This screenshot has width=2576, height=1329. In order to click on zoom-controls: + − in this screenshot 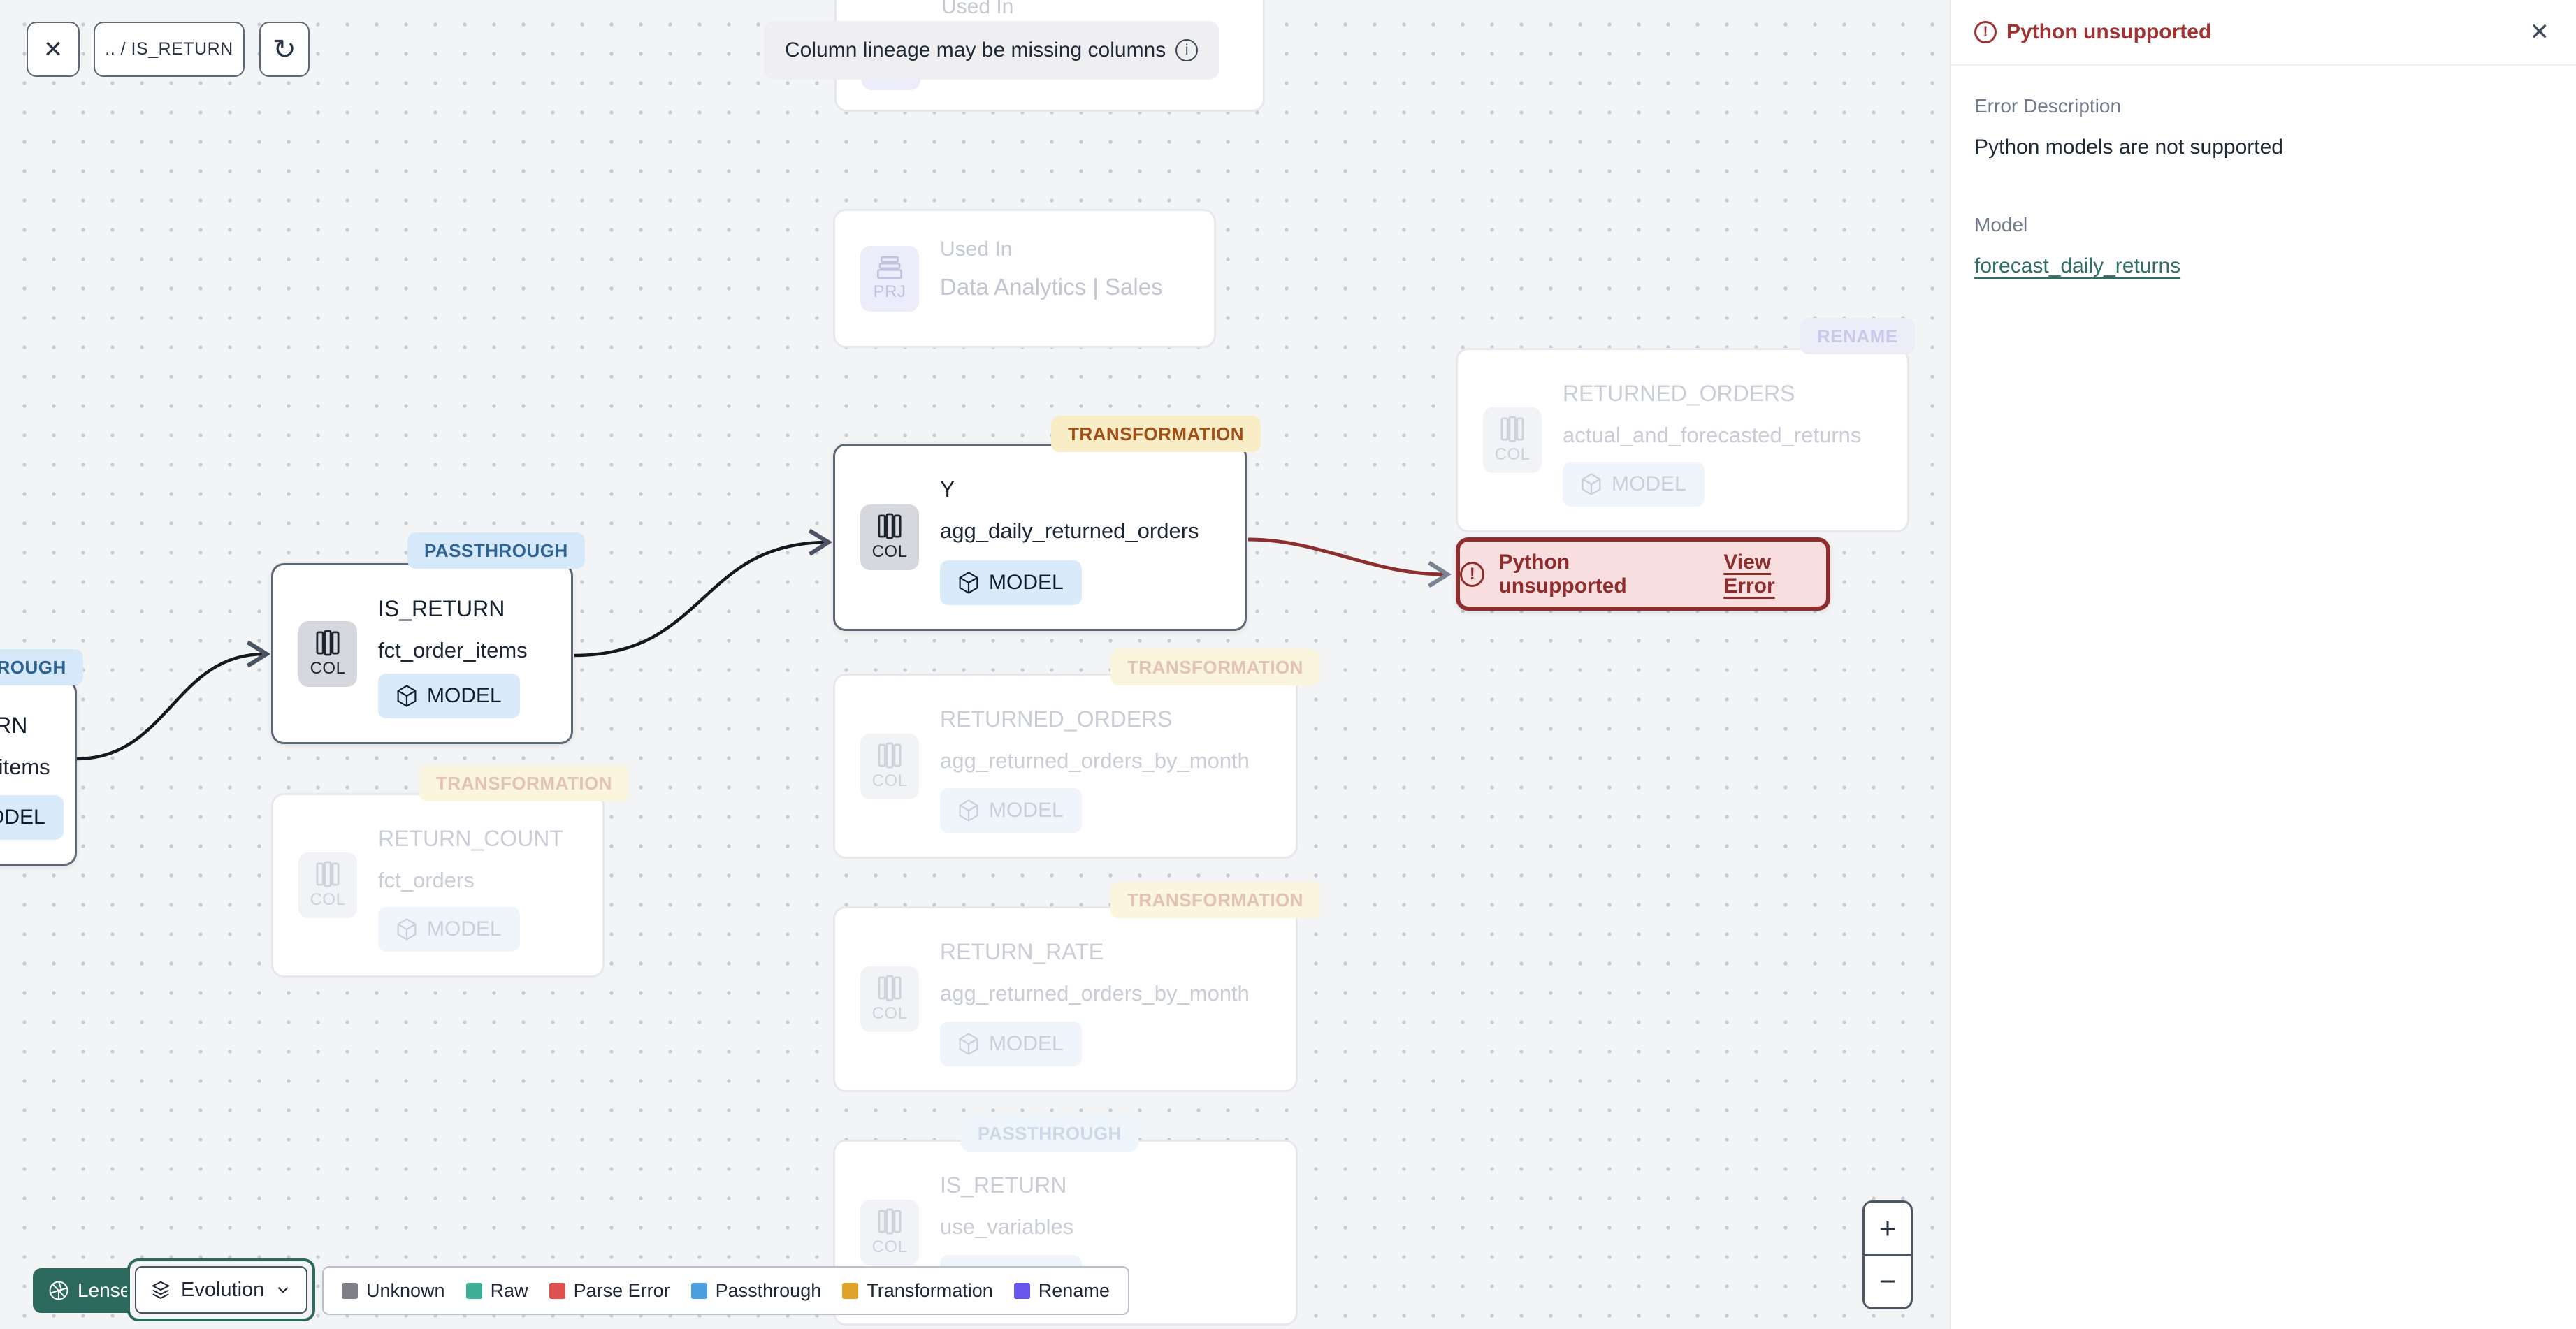, I will do `click(1887, 1254)`.